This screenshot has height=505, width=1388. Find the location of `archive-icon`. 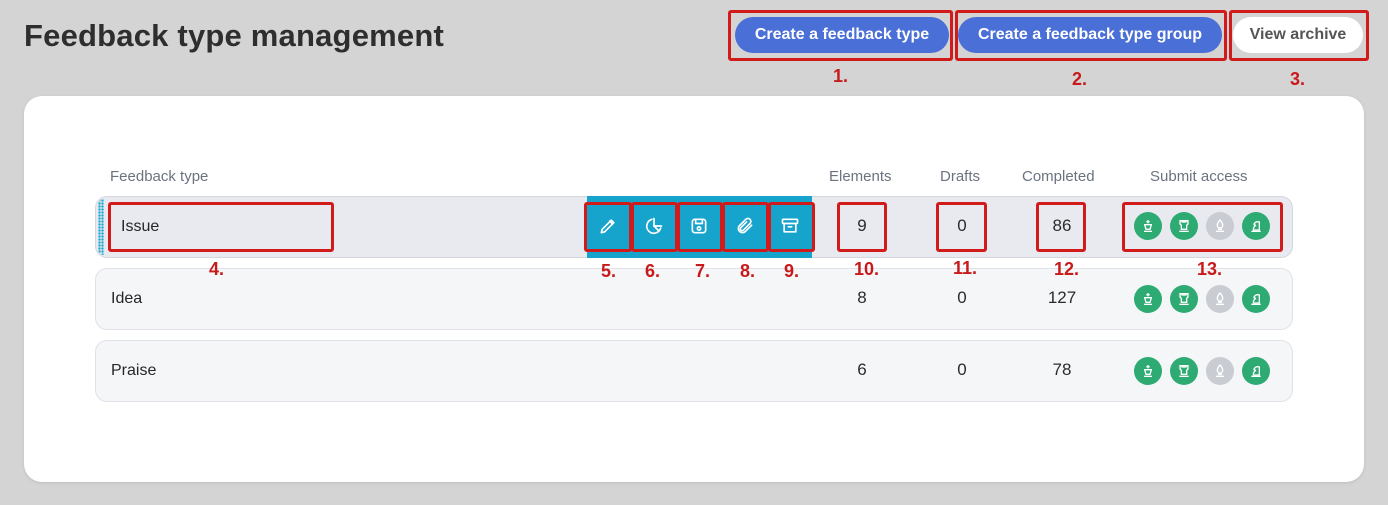

archive-icon is located at coordinates (790, 225).